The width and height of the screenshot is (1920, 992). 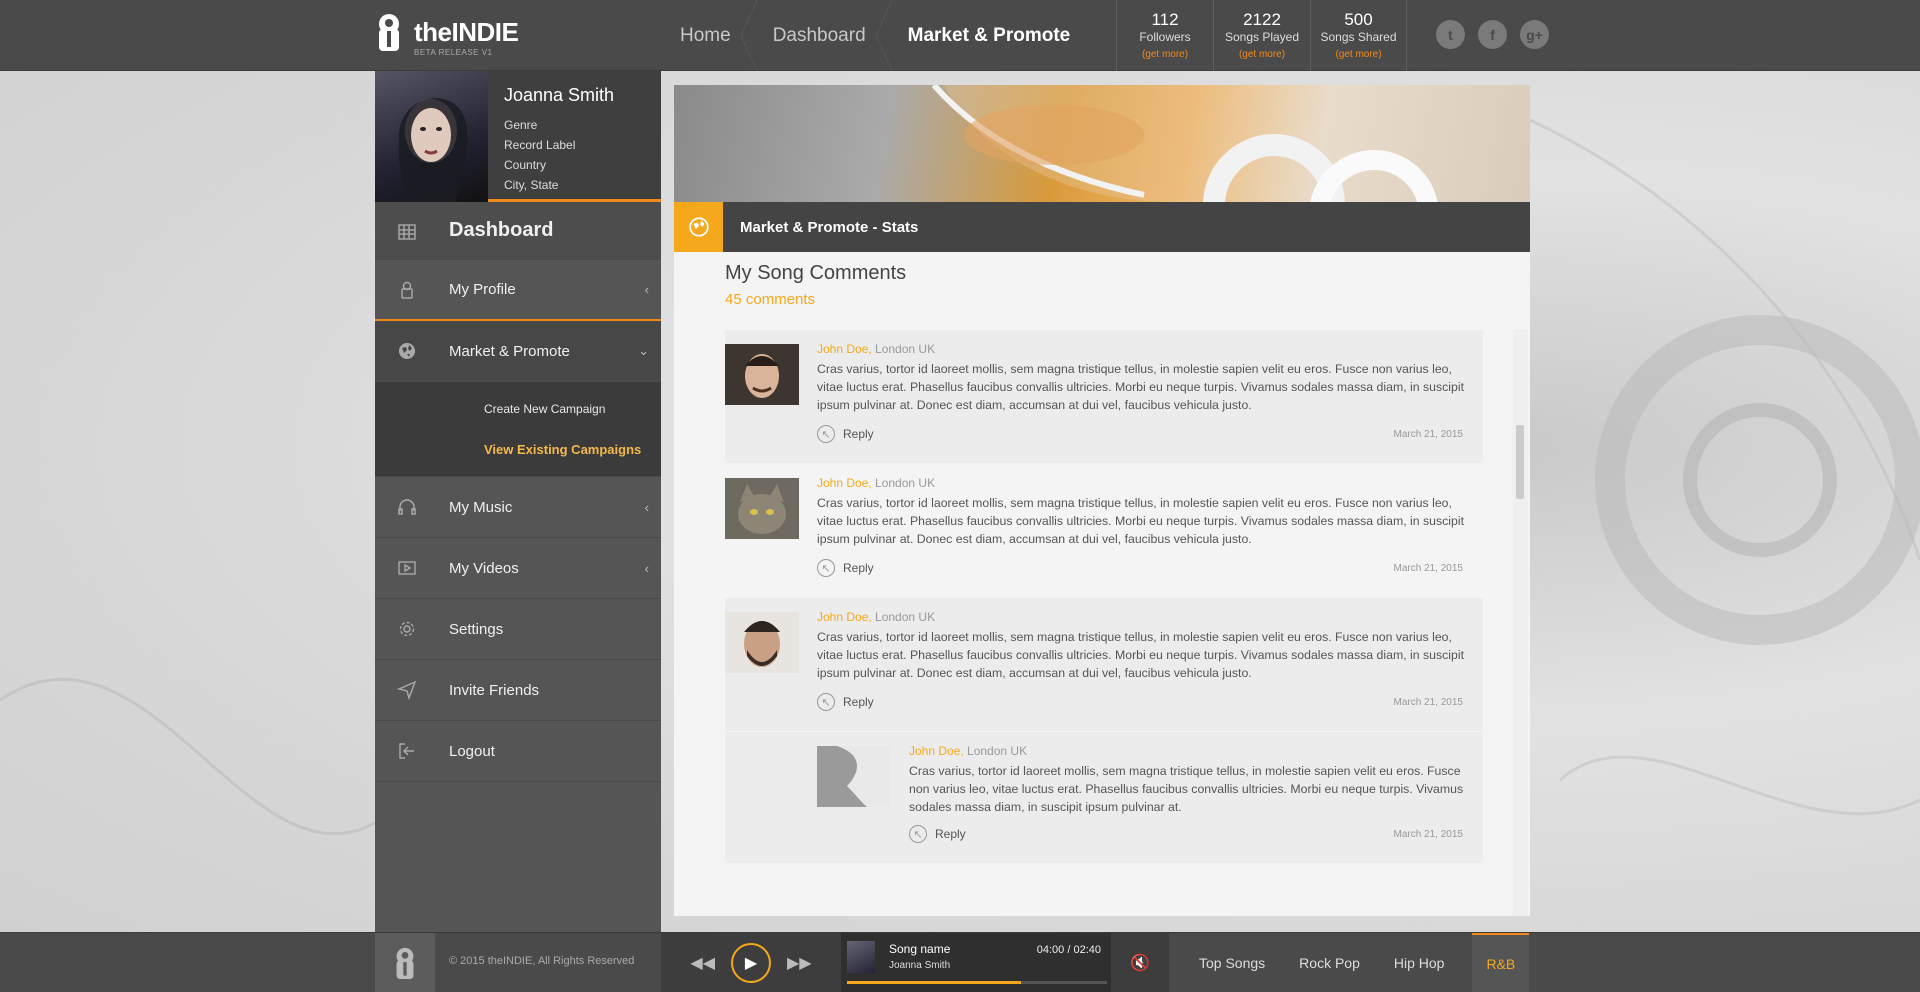 What do you see at coordinates (1232, 962) in the screenshot?
I see `tab-top-songs: Top Songs` at bounding box center [1232, 962].